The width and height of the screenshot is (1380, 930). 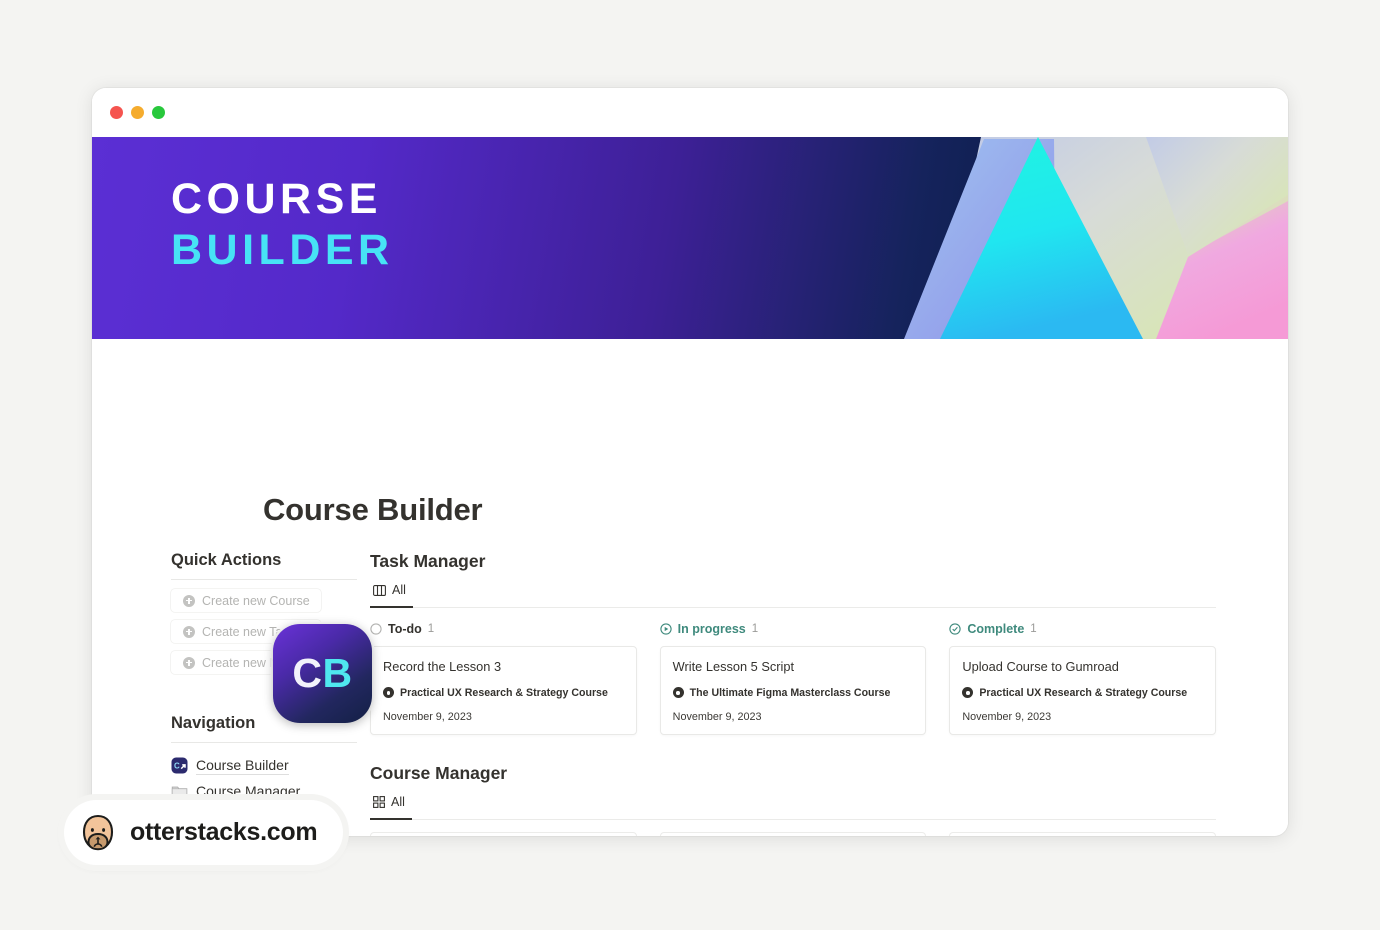 I want to click on window-titlebar, so click(x=690, y=112).